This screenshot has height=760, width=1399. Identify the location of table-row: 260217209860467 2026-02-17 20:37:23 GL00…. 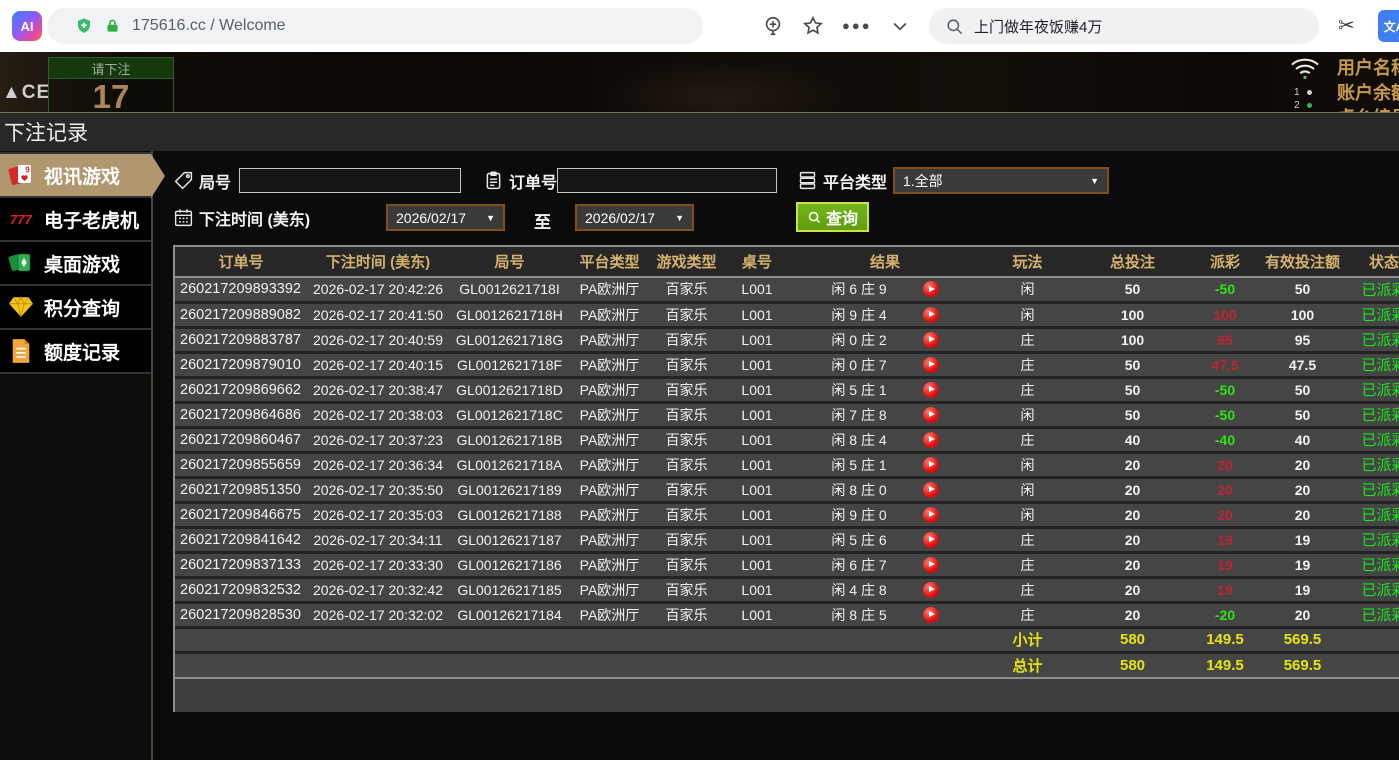
(787, 438).